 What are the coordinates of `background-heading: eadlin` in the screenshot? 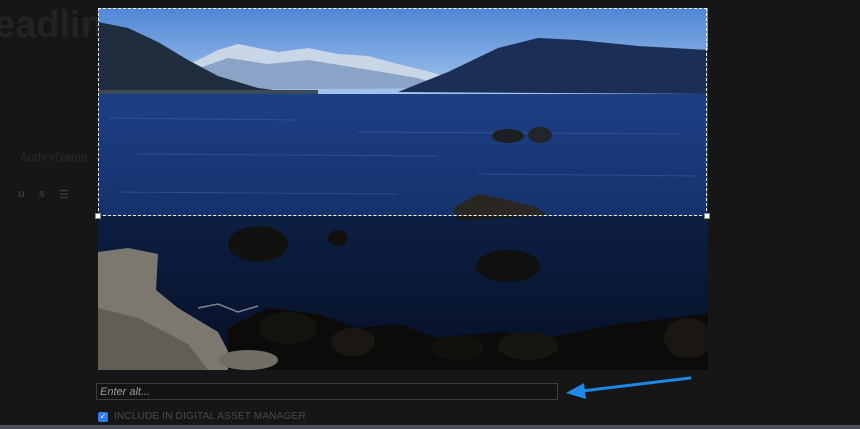 It's located at (52, 25).